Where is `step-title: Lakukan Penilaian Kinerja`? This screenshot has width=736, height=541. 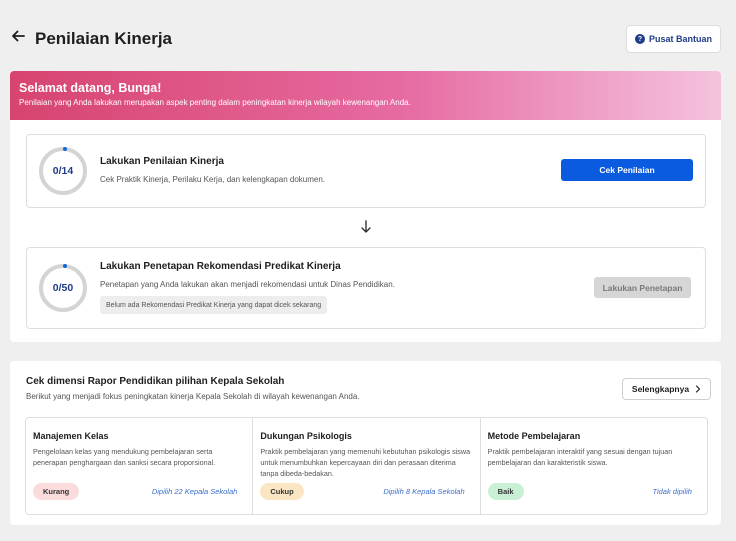 step-title: Lakukan Penilaian Kinerja is located at coordinates (162, 161).